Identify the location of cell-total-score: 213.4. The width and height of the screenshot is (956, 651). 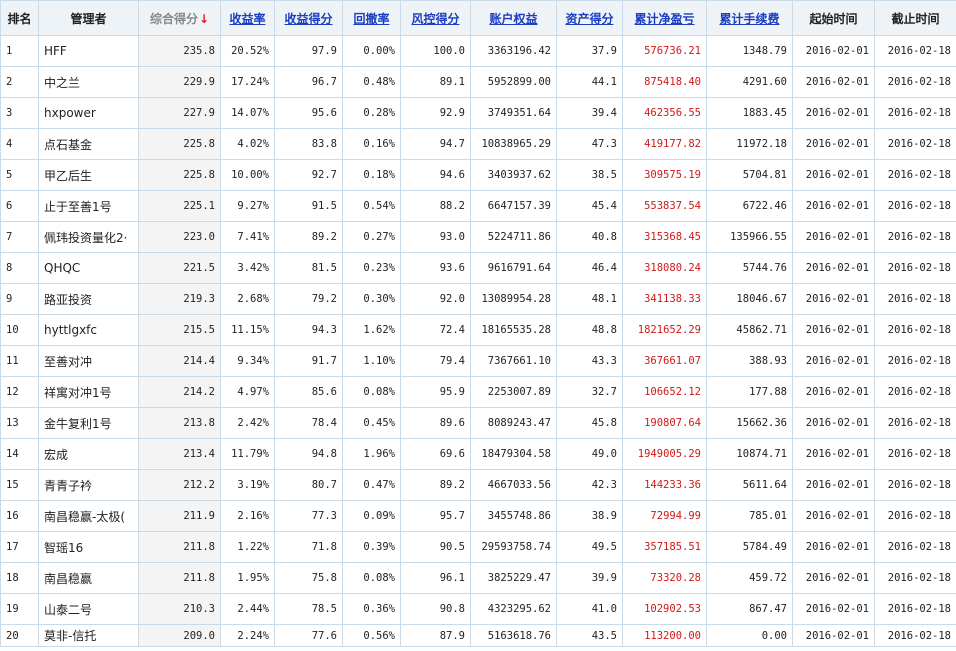
(179, 454).